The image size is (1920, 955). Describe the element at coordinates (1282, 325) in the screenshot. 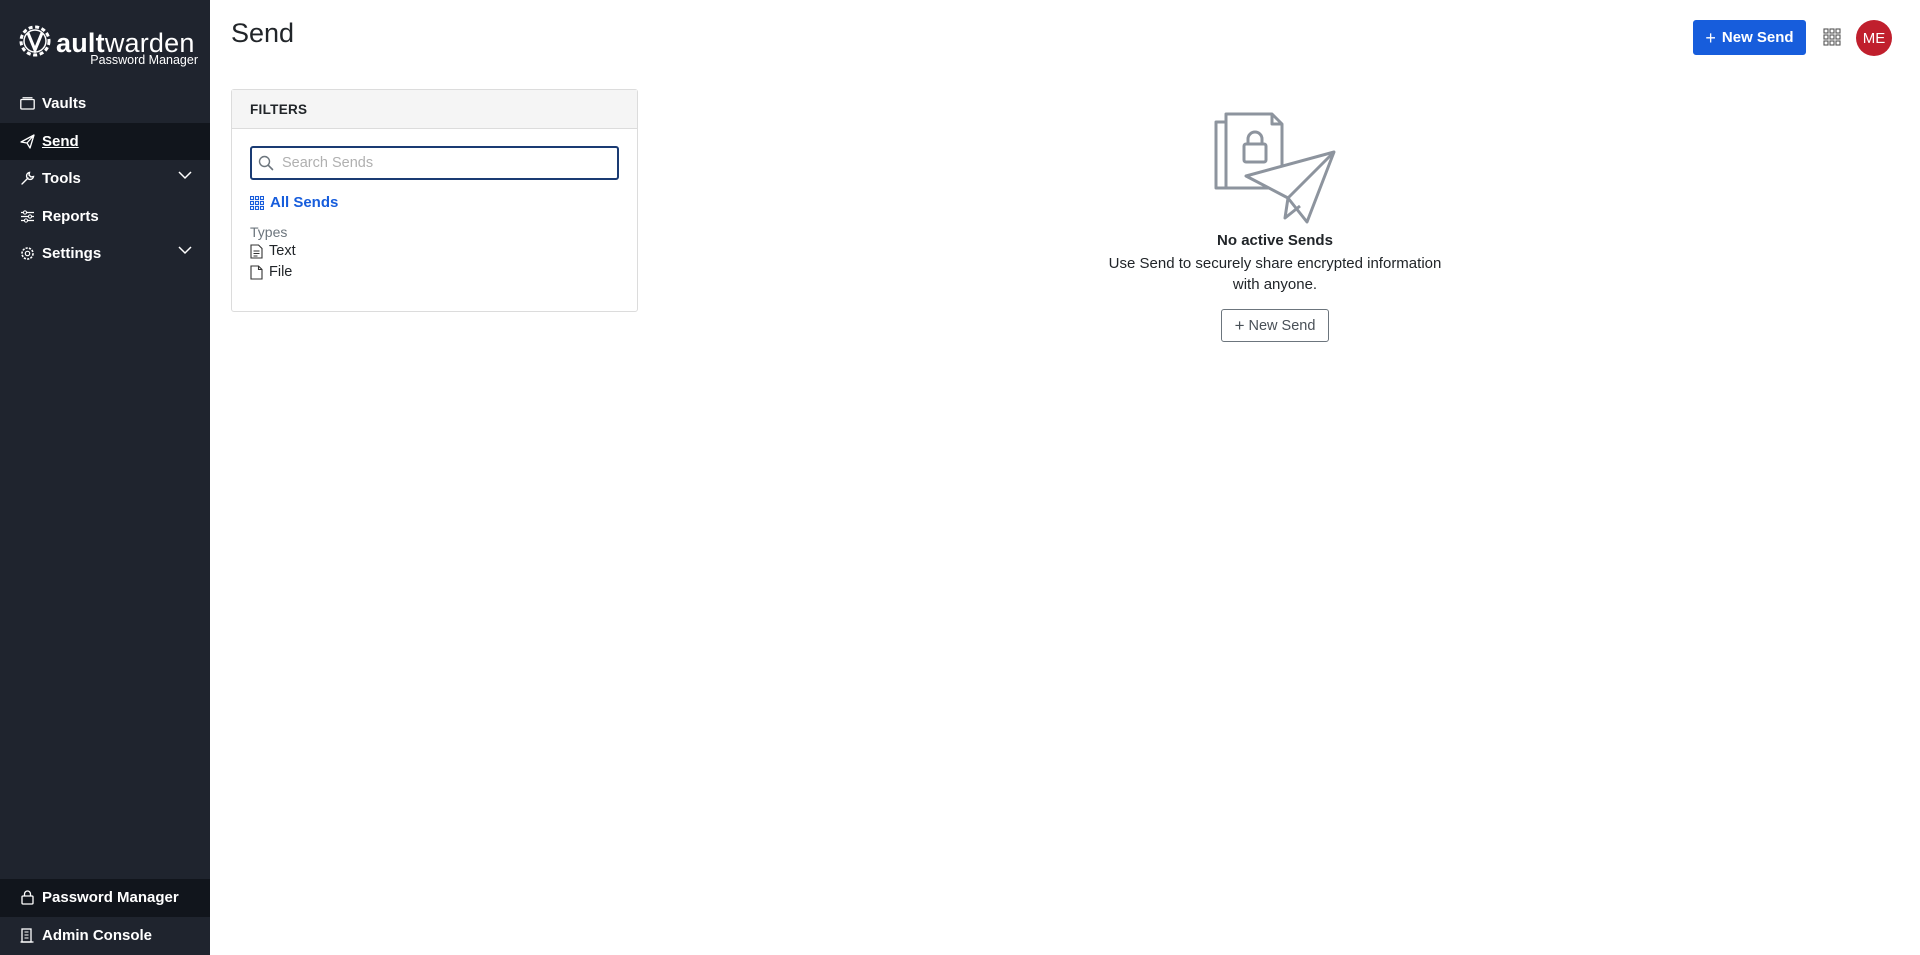

I see `empty-new-send-label: New Send` at that location.